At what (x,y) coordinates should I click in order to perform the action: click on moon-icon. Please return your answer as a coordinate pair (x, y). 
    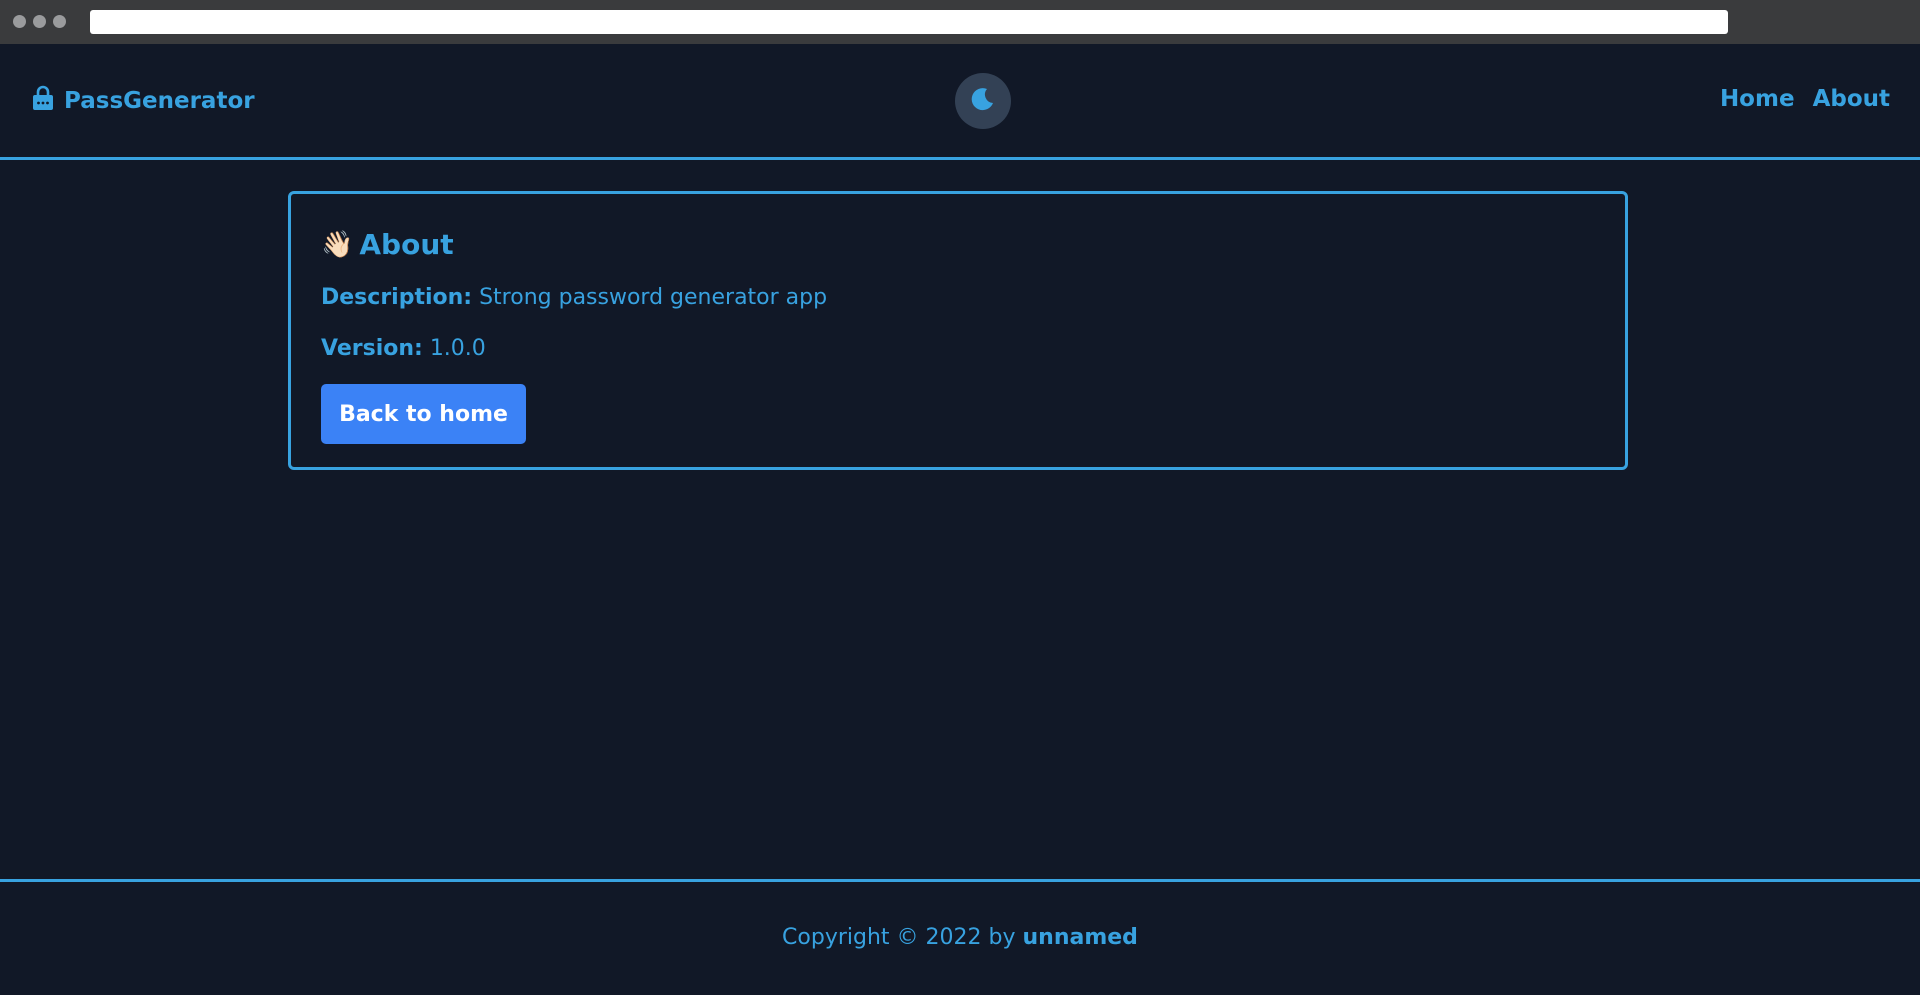
    Looking at the image, I should click on (983, 101).